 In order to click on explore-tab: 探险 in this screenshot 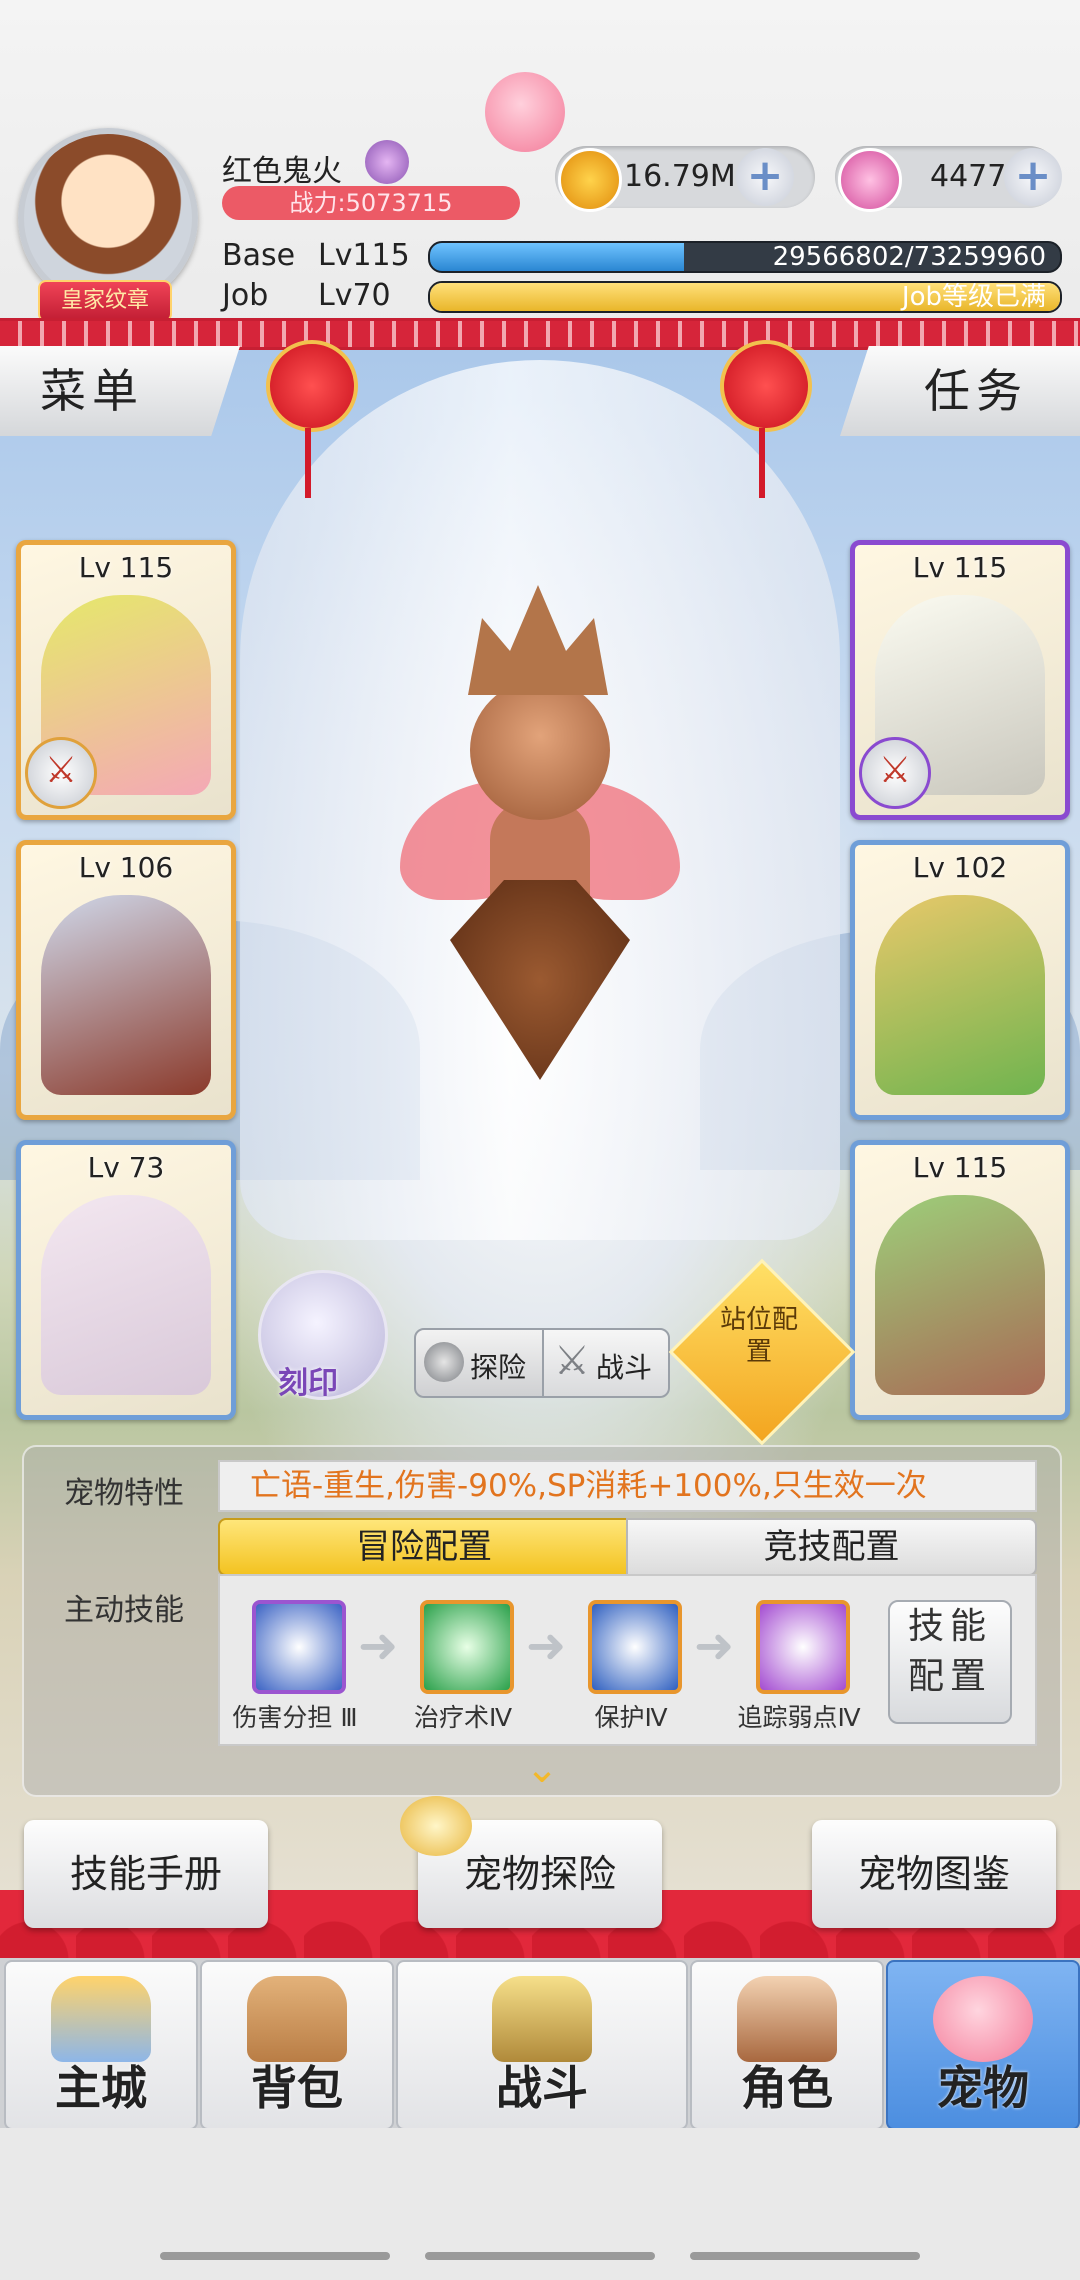, I will do `click(480, 1363)`.